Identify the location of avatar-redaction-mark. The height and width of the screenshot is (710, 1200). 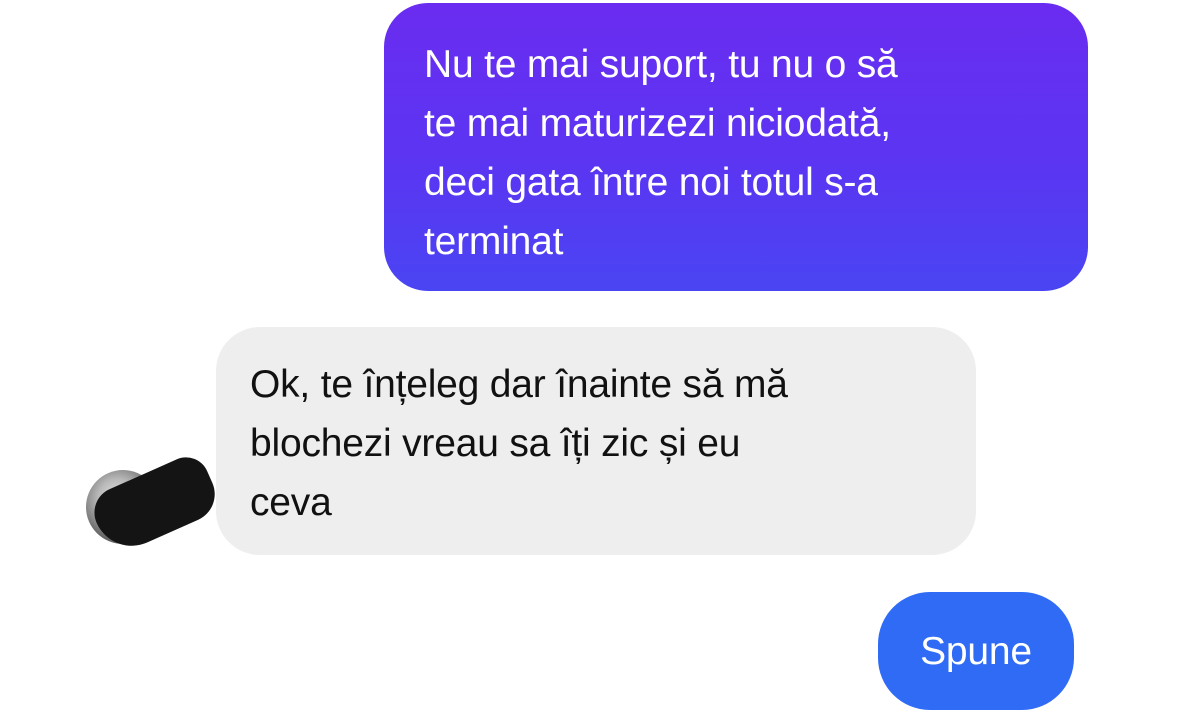
(155, 504).